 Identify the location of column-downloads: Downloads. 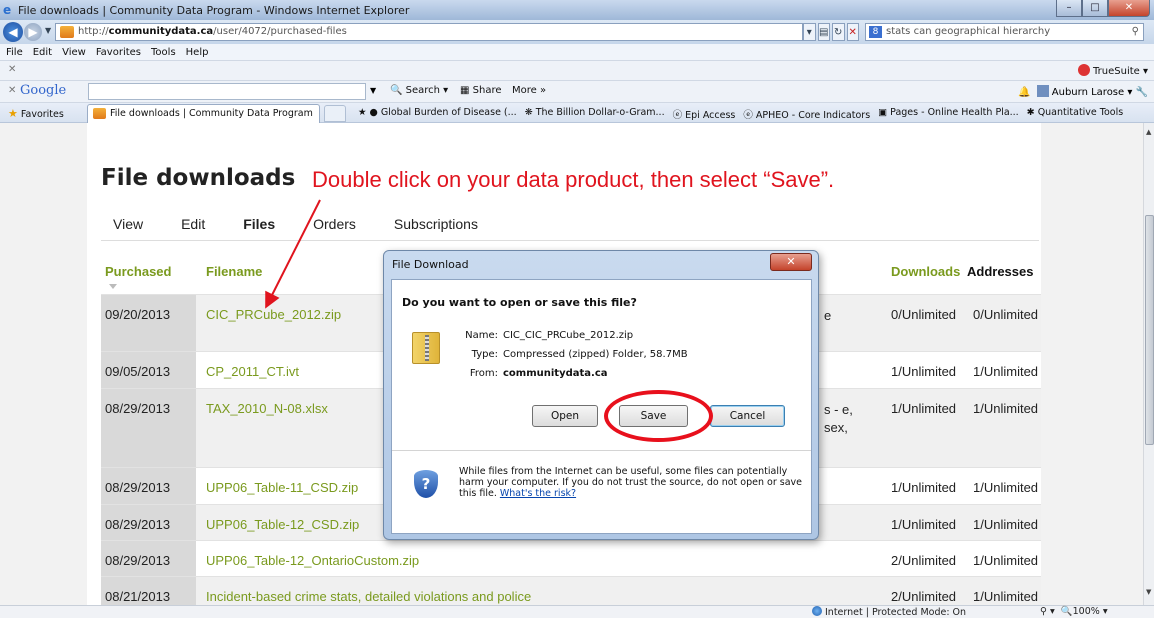
(925, 271).